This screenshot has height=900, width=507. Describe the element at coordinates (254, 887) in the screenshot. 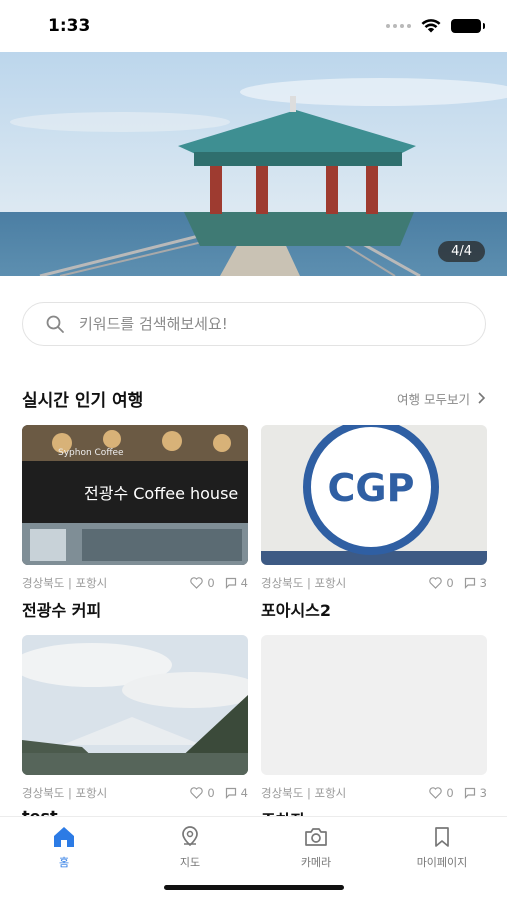

I see `home-indicator` at that location.